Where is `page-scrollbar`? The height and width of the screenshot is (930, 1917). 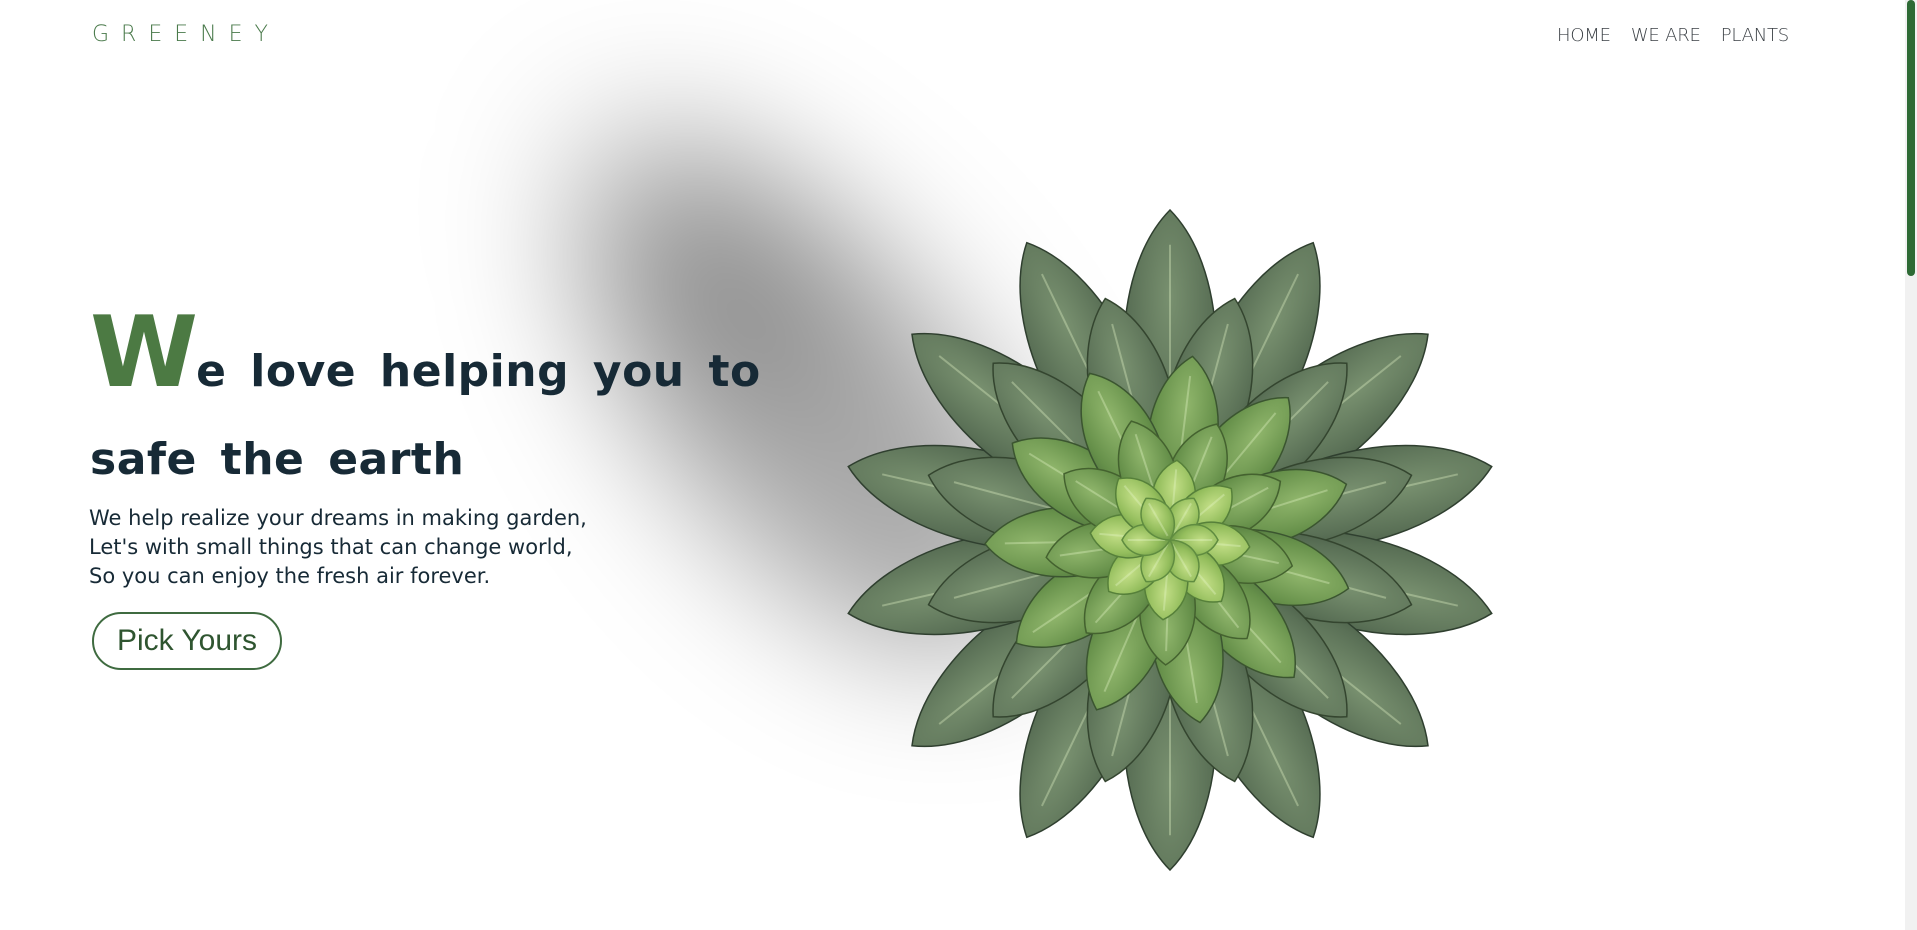
page-scrollbar is located at coordinates (1911, 465).